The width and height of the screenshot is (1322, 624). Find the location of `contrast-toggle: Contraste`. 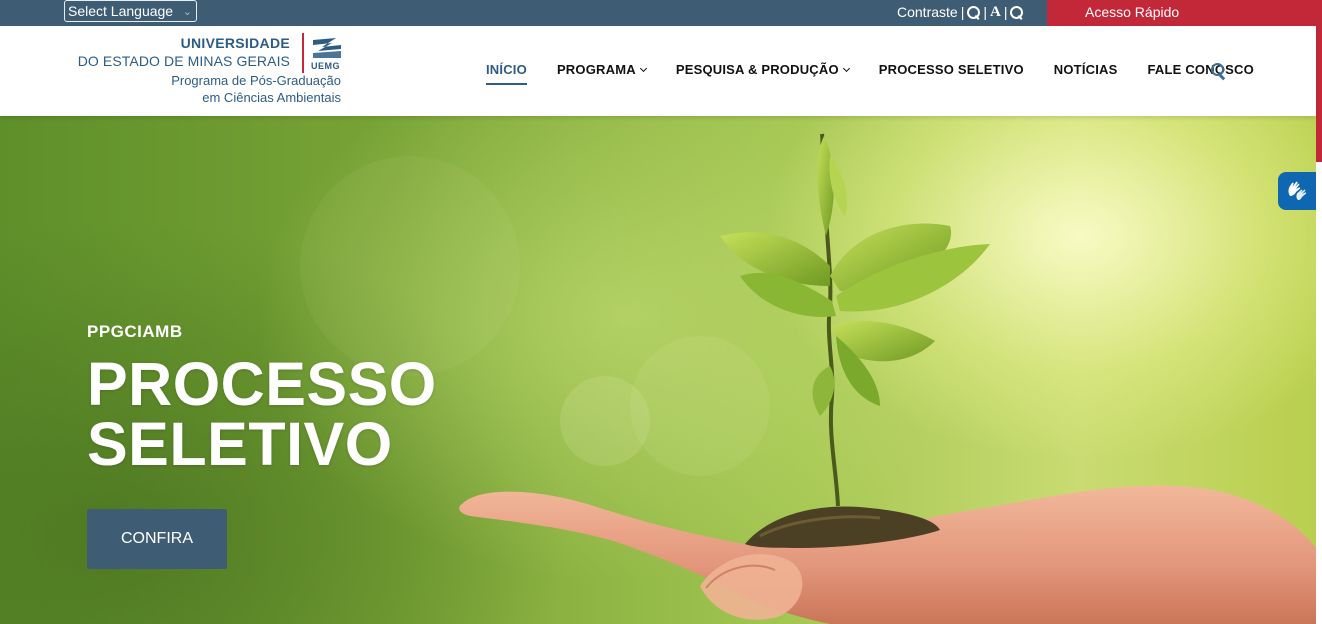

contrast-toggle: Contraste is located at coordinates (927, 12).